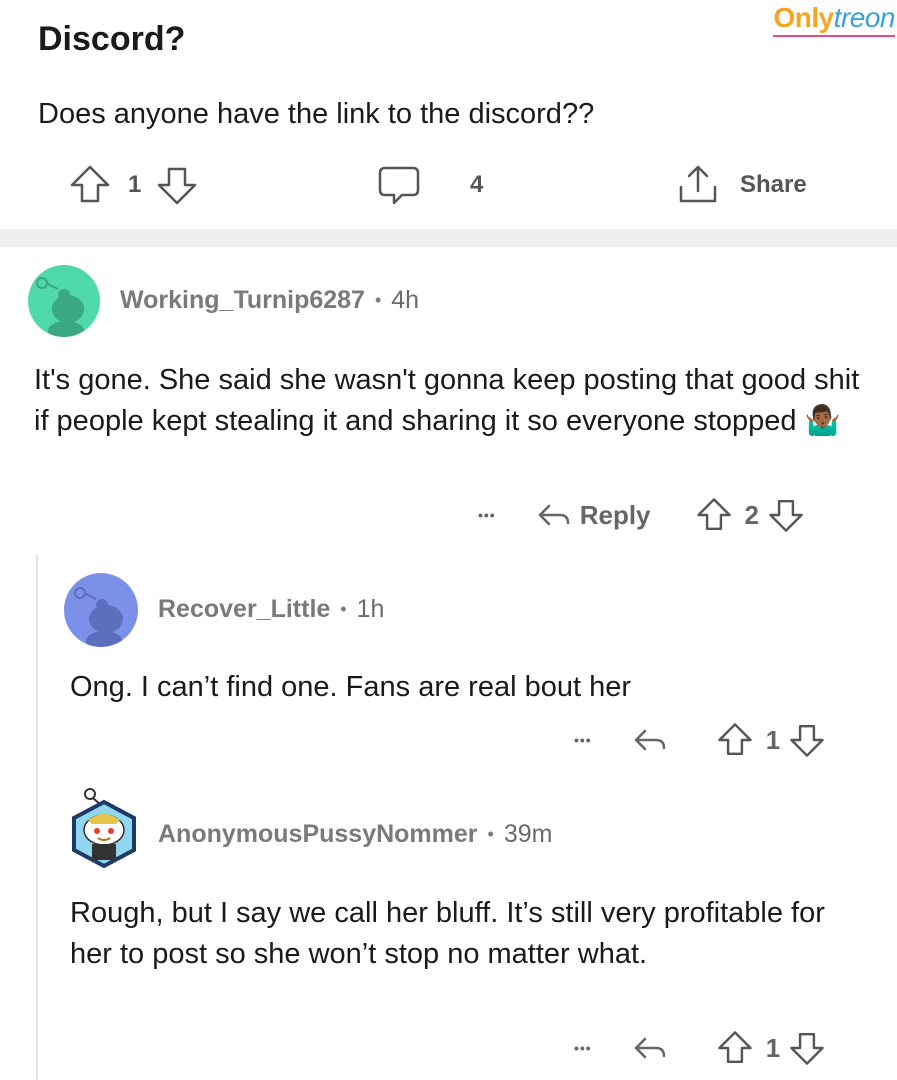  Describe the element at coordinates (773, 184) in the screenshot. I see `share-label: Share` at that location.